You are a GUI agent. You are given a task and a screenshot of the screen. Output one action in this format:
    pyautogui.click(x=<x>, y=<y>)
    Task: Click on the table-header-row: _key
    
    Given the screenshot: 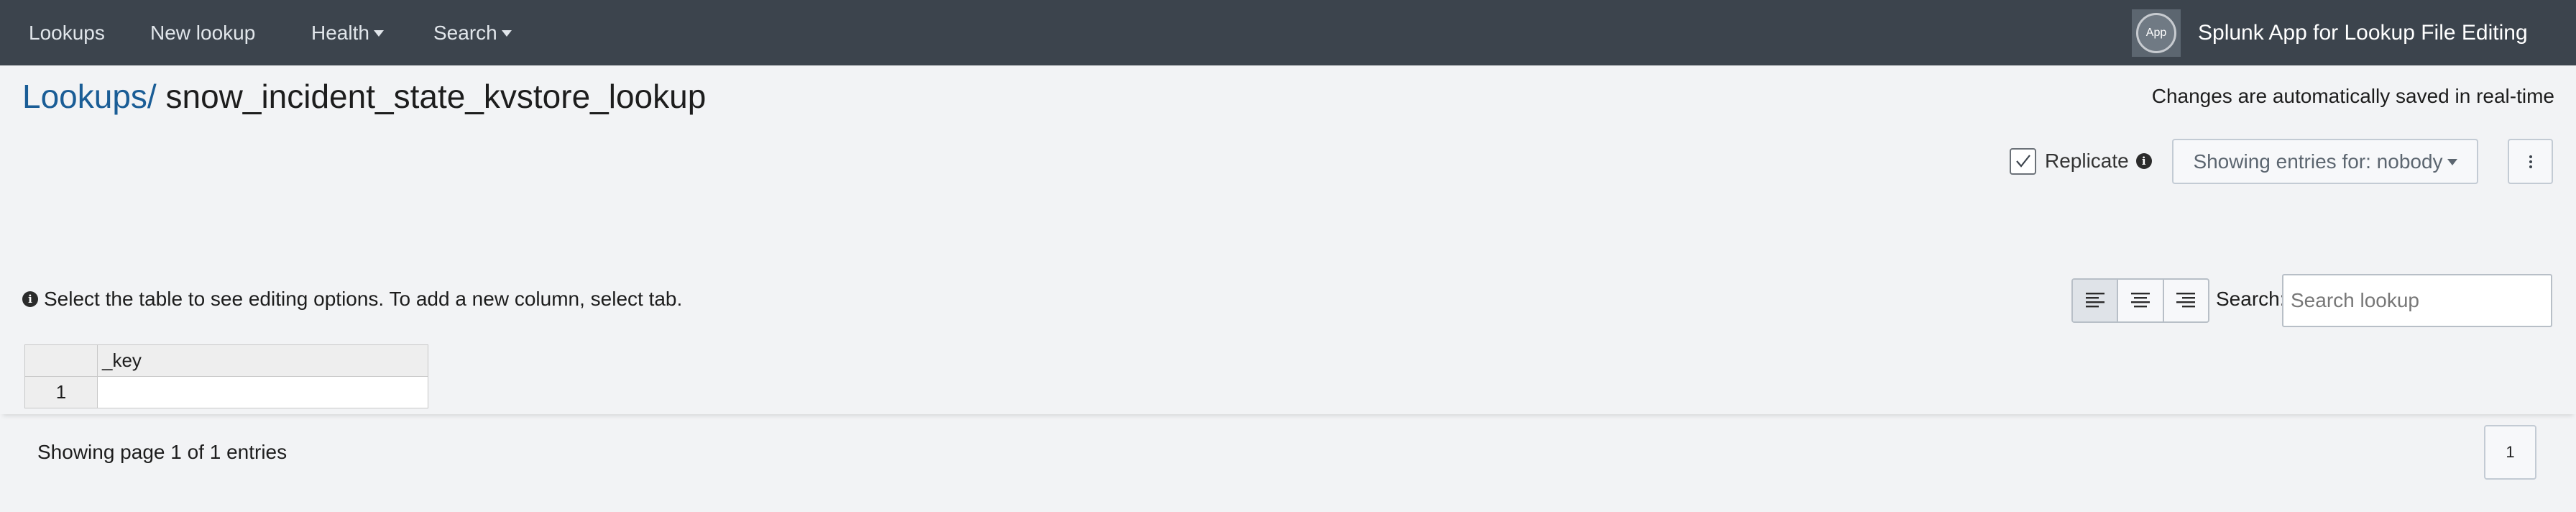 What is the action you would take?
    pyautogui.click(x=226, y=360)
    